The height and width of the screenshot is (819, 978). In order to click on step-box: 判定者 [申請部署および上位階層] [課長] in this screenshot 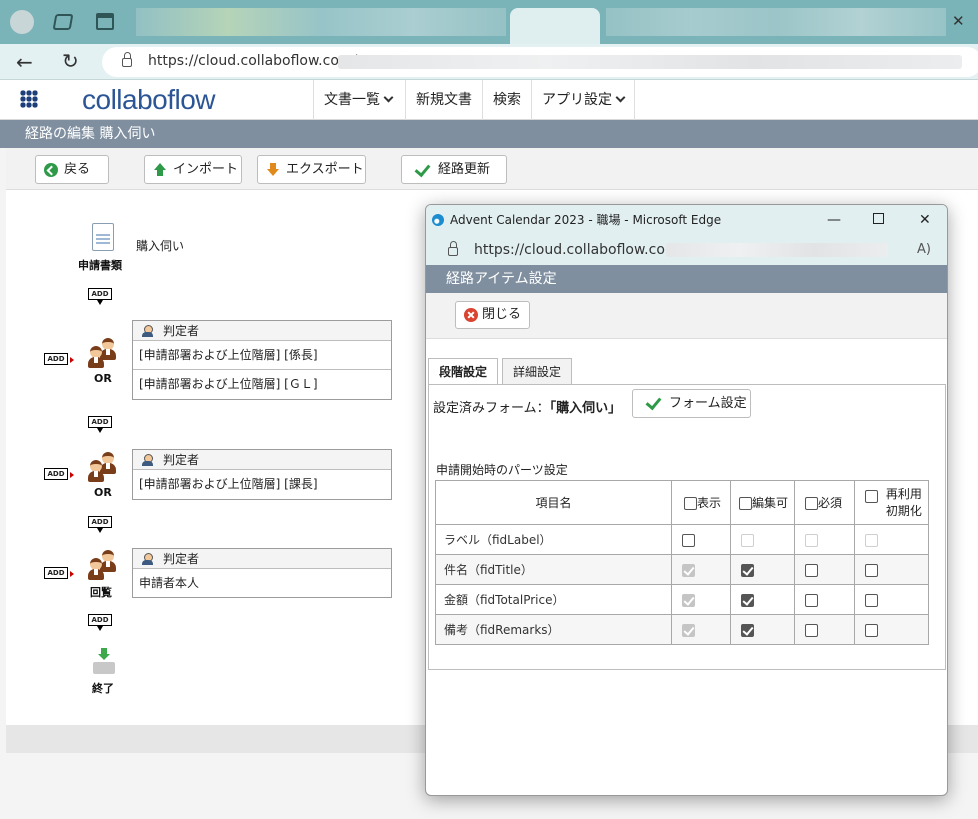, I will do `click(262, 474)`.